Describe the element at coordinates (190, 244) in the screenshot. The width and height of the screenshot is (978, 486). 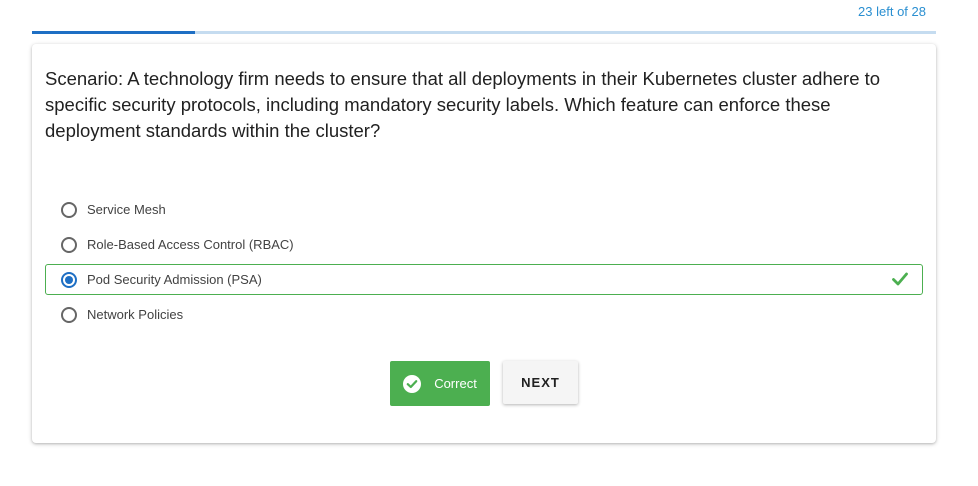
I see `answer-option-label: Role-Based Access Control (RBAC)` at that location.